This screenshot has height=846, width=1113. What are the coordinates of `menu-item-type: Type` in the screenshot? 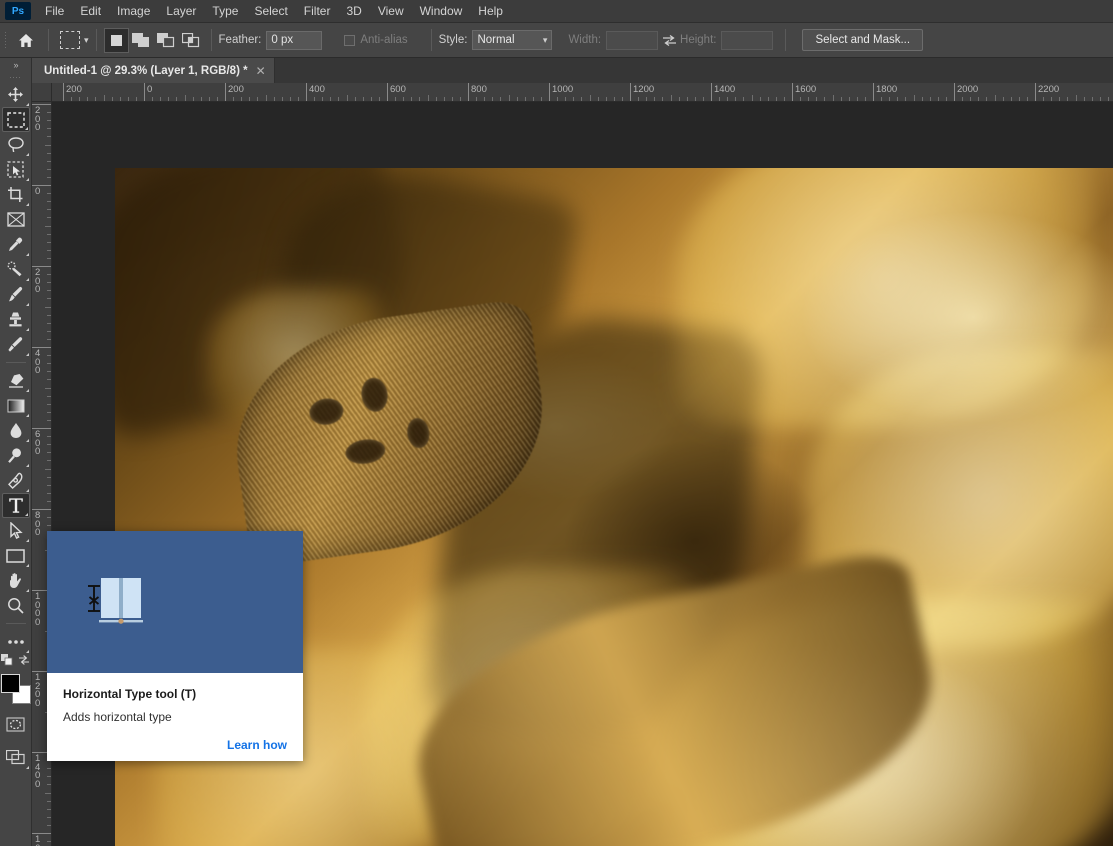 It's located at (225, 11).